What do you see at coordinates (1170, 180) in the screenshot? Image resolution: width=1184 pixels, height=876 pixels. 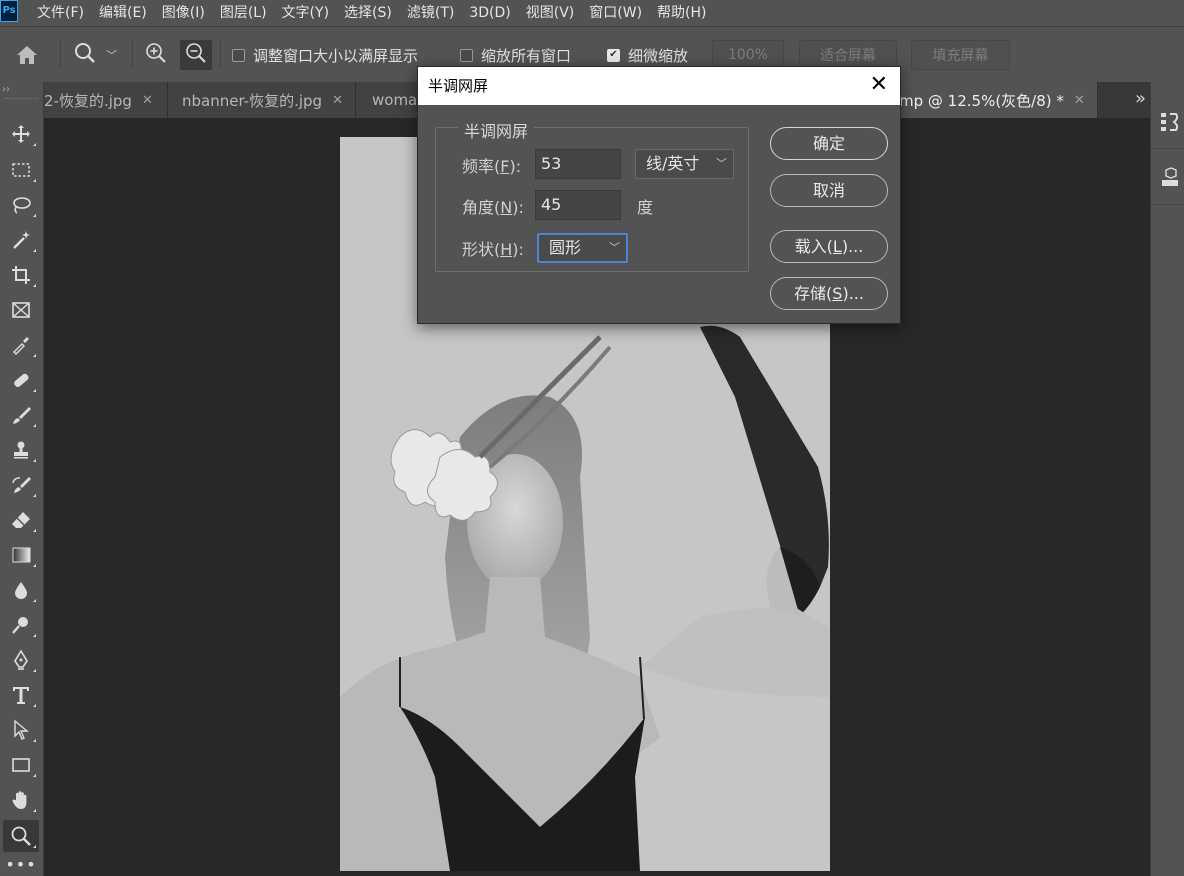 I see `3d-icon` at bounding box center [1170, 180].